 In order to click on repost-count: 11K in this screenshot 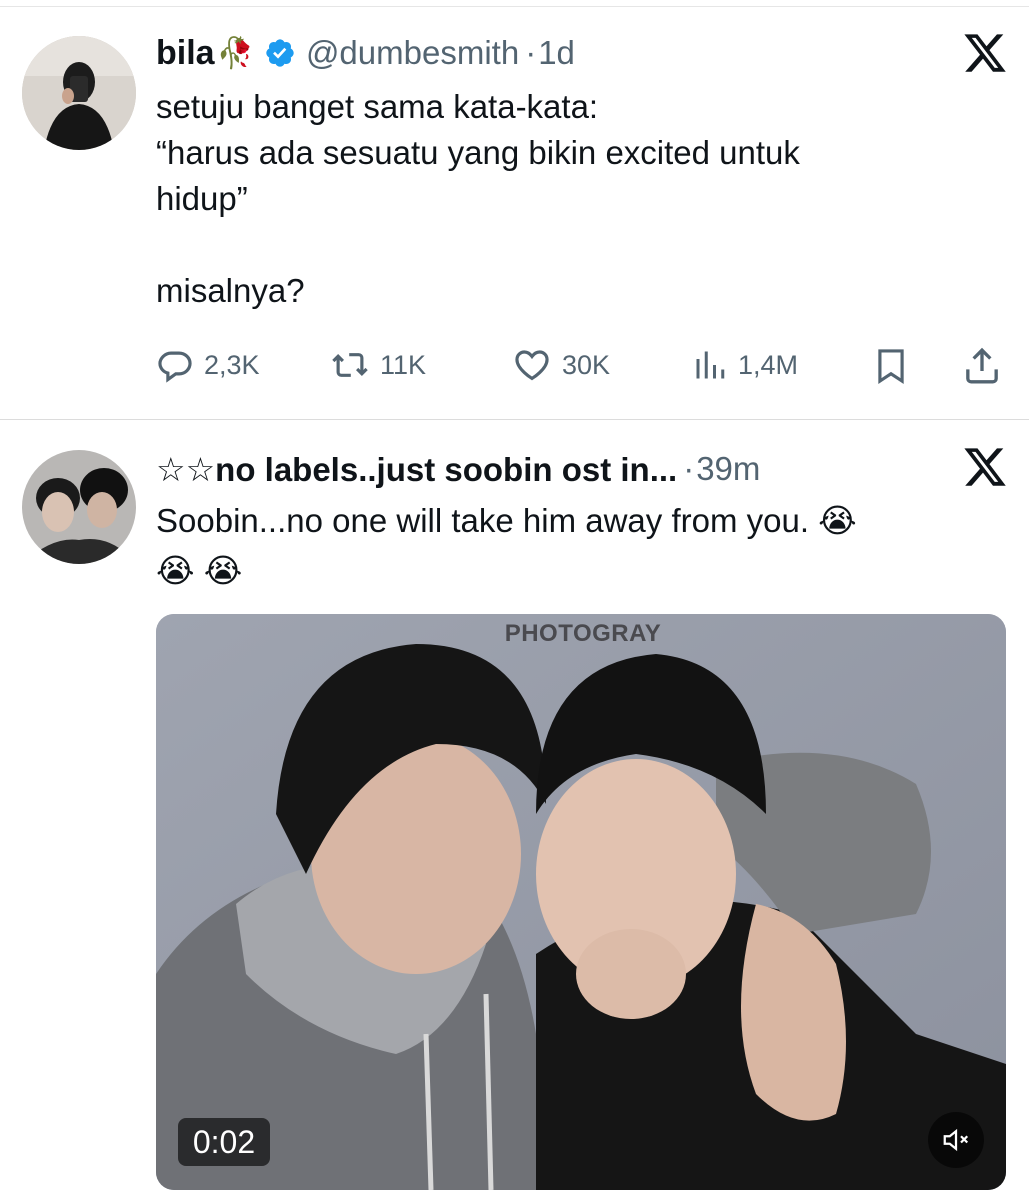, I will do `click(403, 364)`.